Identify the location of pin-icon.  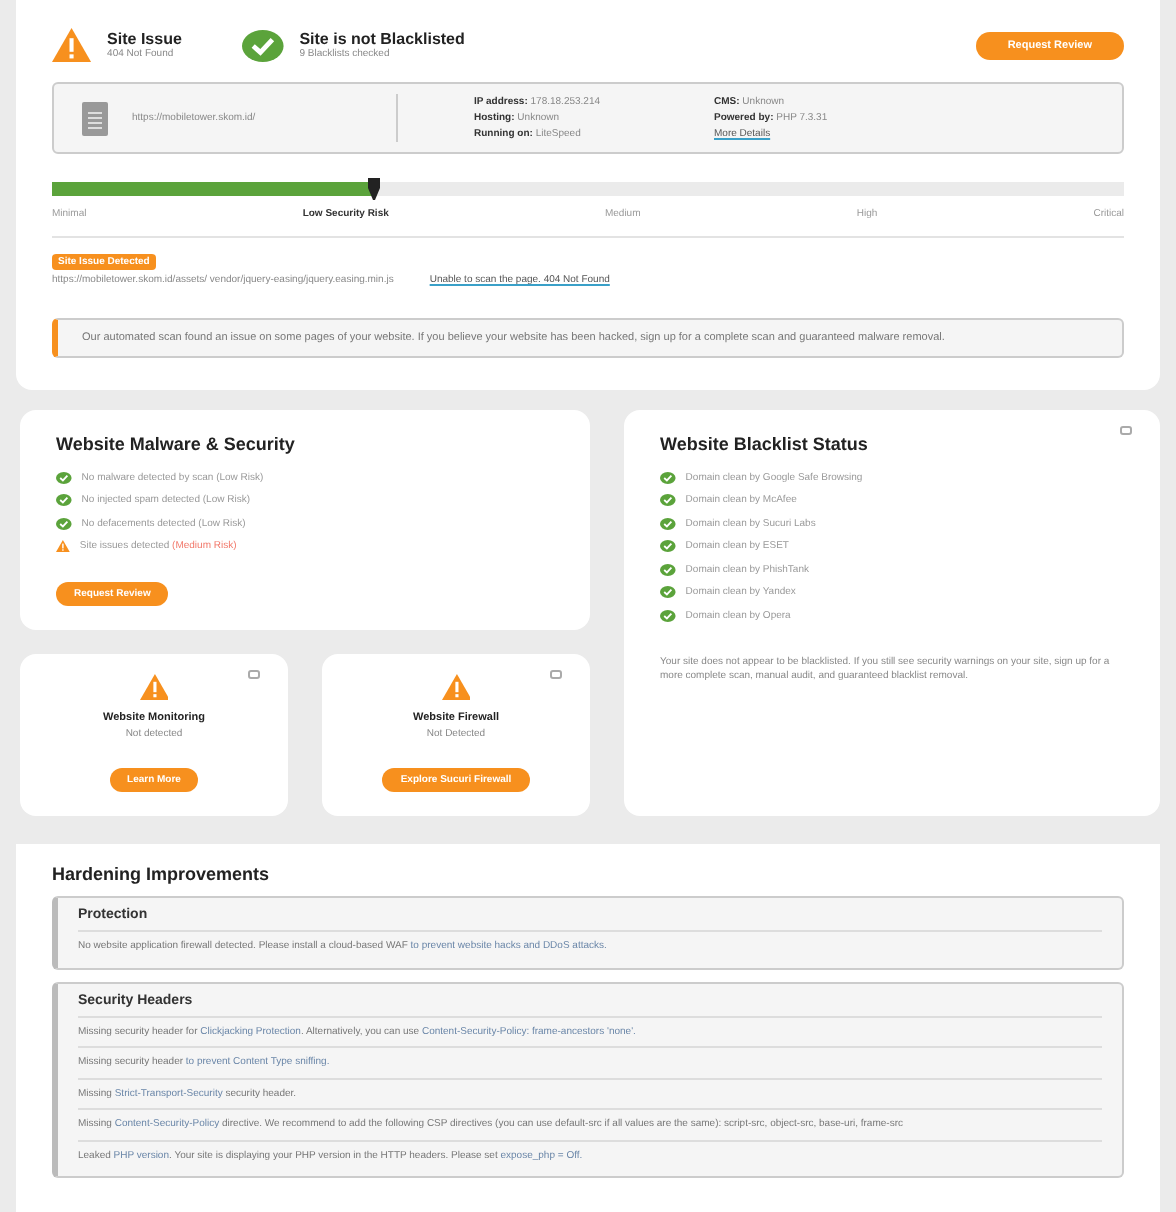
(373, 189).